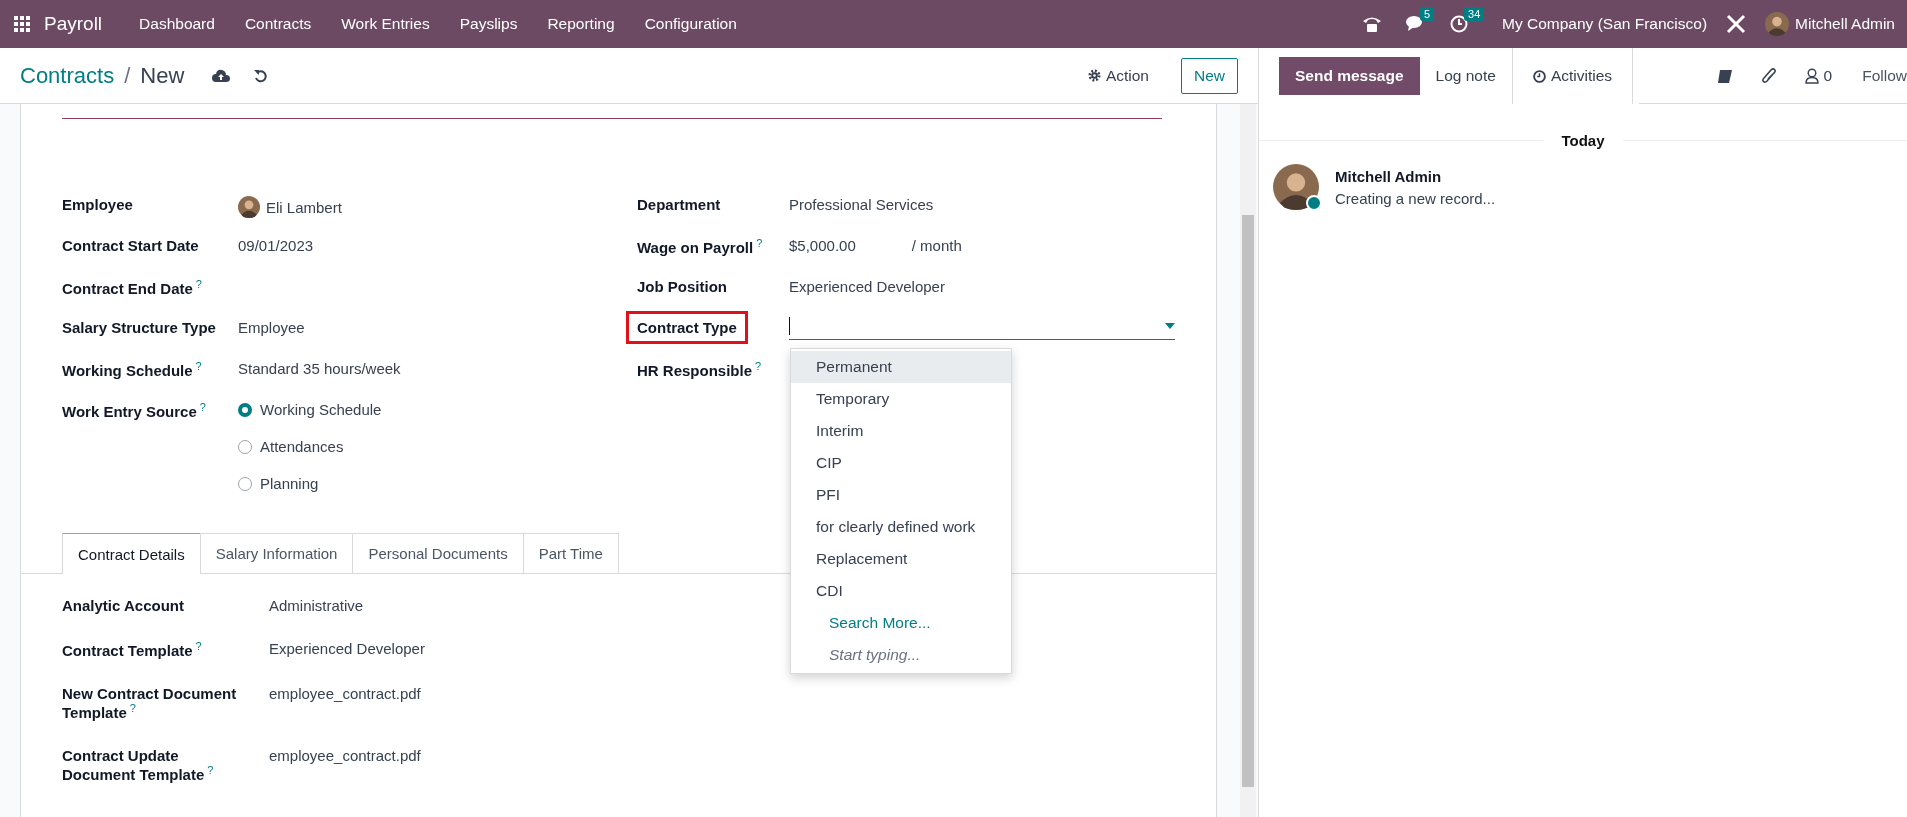 The height and width of the screenshot is (817, 1907). I want to click on app-name: Payroll, so click(73, 24).